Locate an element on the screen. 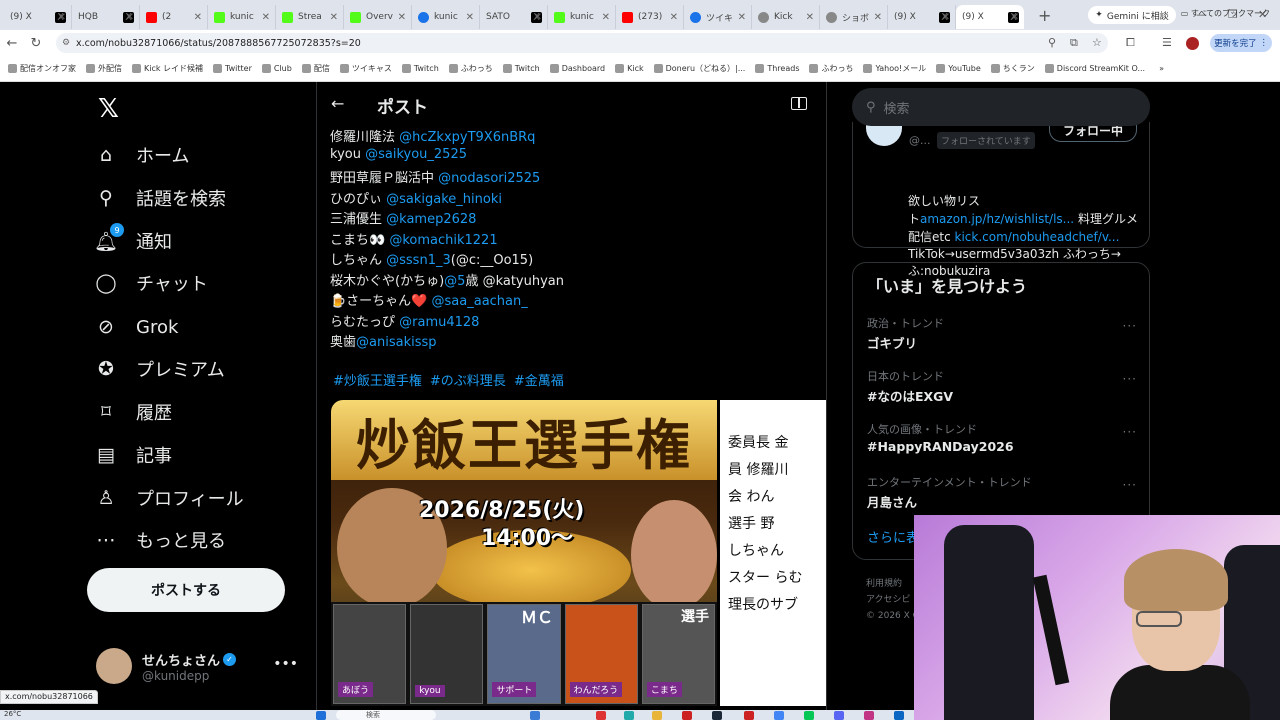 This screenshot has height=720, width=1280. browser-tab: ツイキ ✕ is located at coordinates (718, 17).